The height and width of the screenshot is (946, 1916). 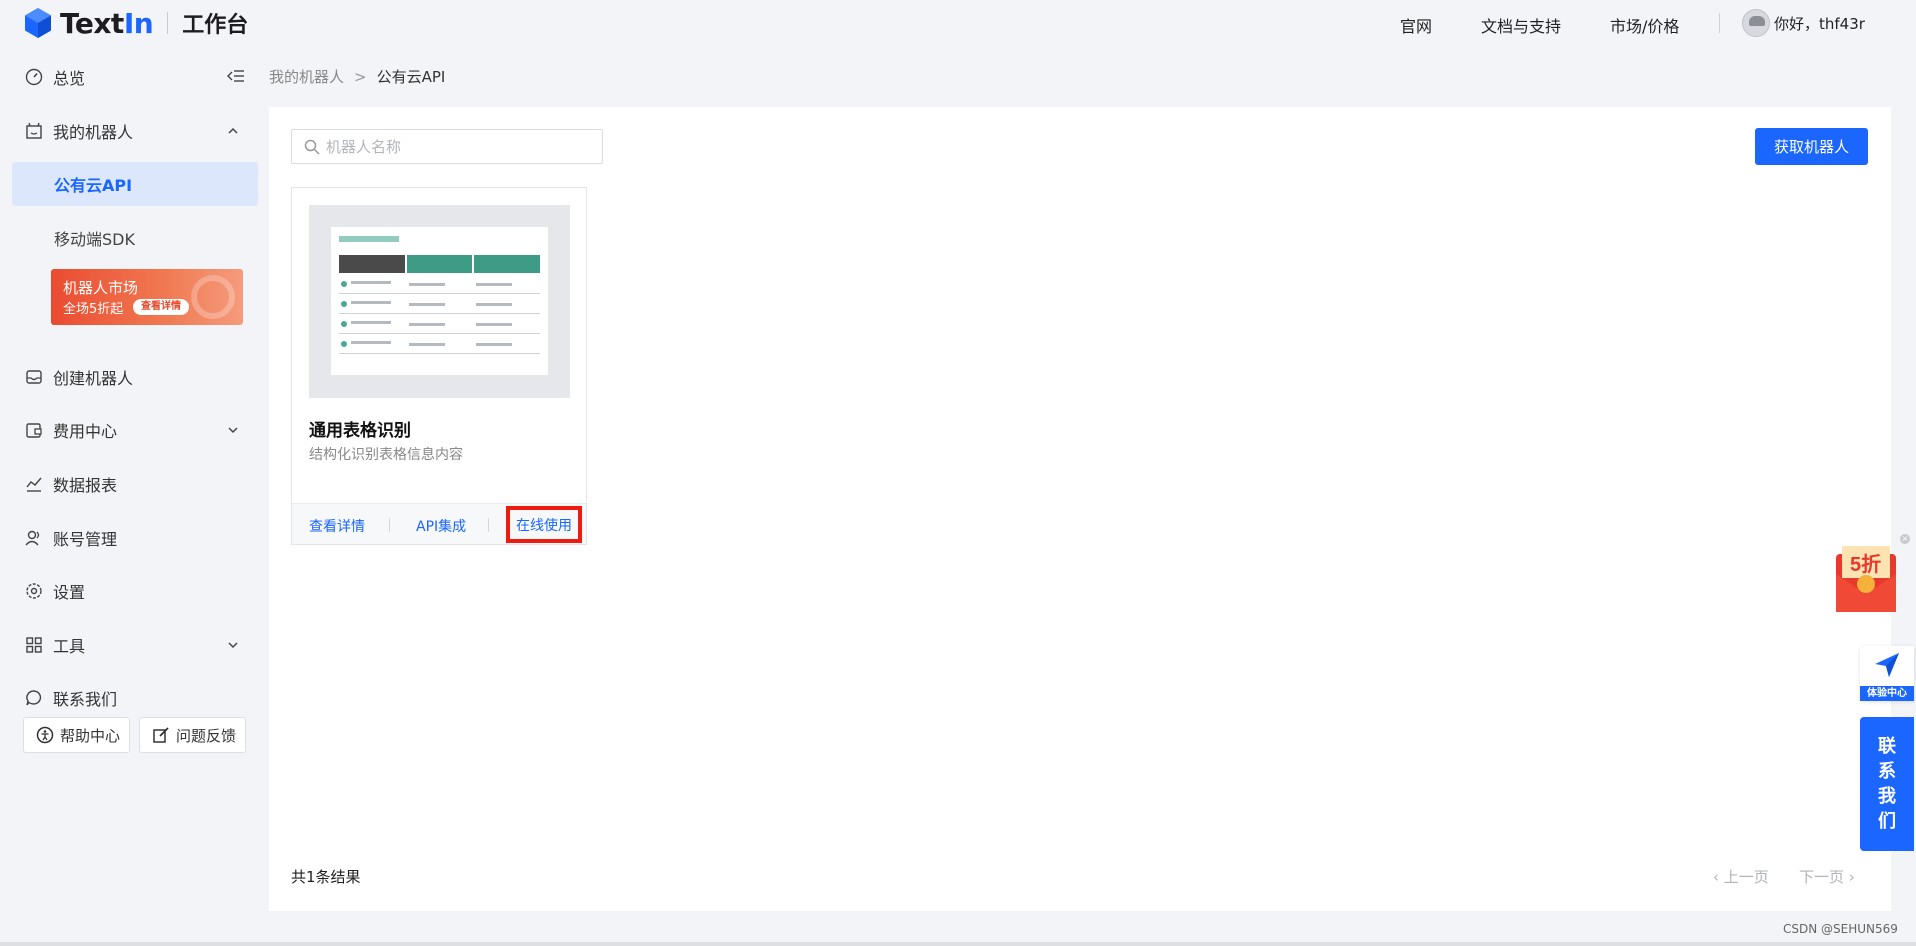 What do you see at coordinates (411, 77) in the screenshot?
I see `breadcrumb-current: 公有云API` at bounding box center [411, 77].